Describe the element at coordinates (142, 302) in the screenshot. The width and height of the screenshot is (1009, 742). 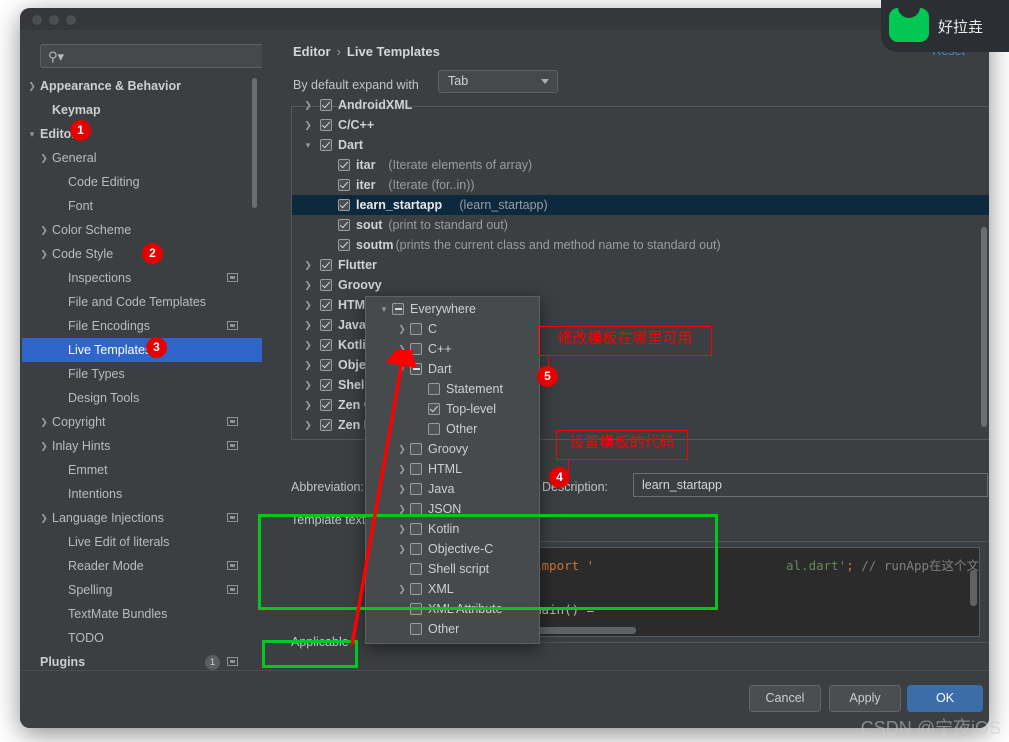
I see `sidebar-item-file-and-code-templates: File and Code Templates` at that location.